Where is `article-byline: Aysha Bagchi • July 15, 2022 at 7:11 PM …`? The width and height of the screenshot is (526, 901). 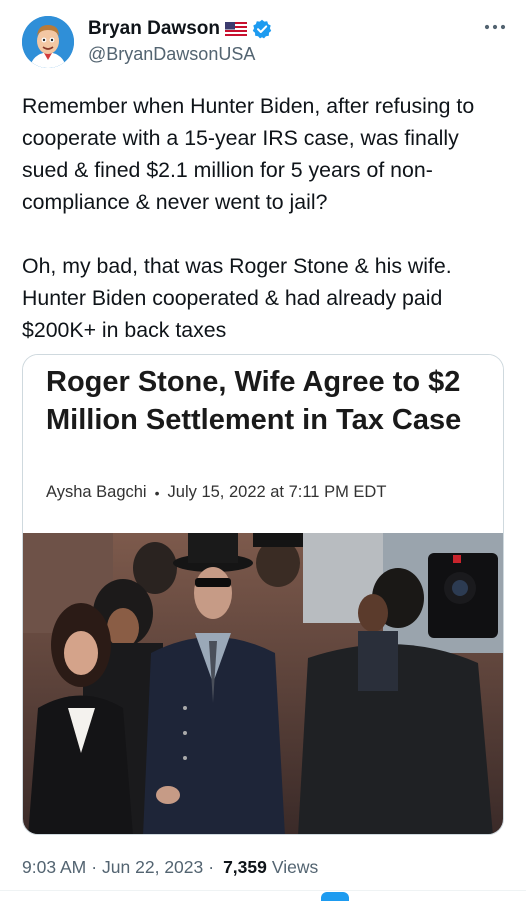
article-byline: Aysha Bagchi • July 15, 2022 at 7:11 PM … is located at coordinates (216, 492).